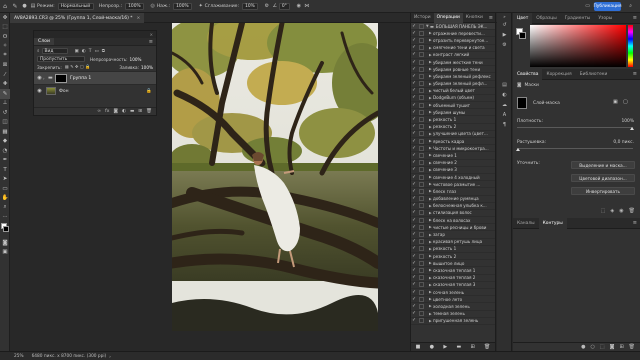 This screenshot has width=640, height=360. What do you see at coordinates (44, 41) in the screenshot?
I see `tab-layers: Слои` at bounding box center [44, 41].